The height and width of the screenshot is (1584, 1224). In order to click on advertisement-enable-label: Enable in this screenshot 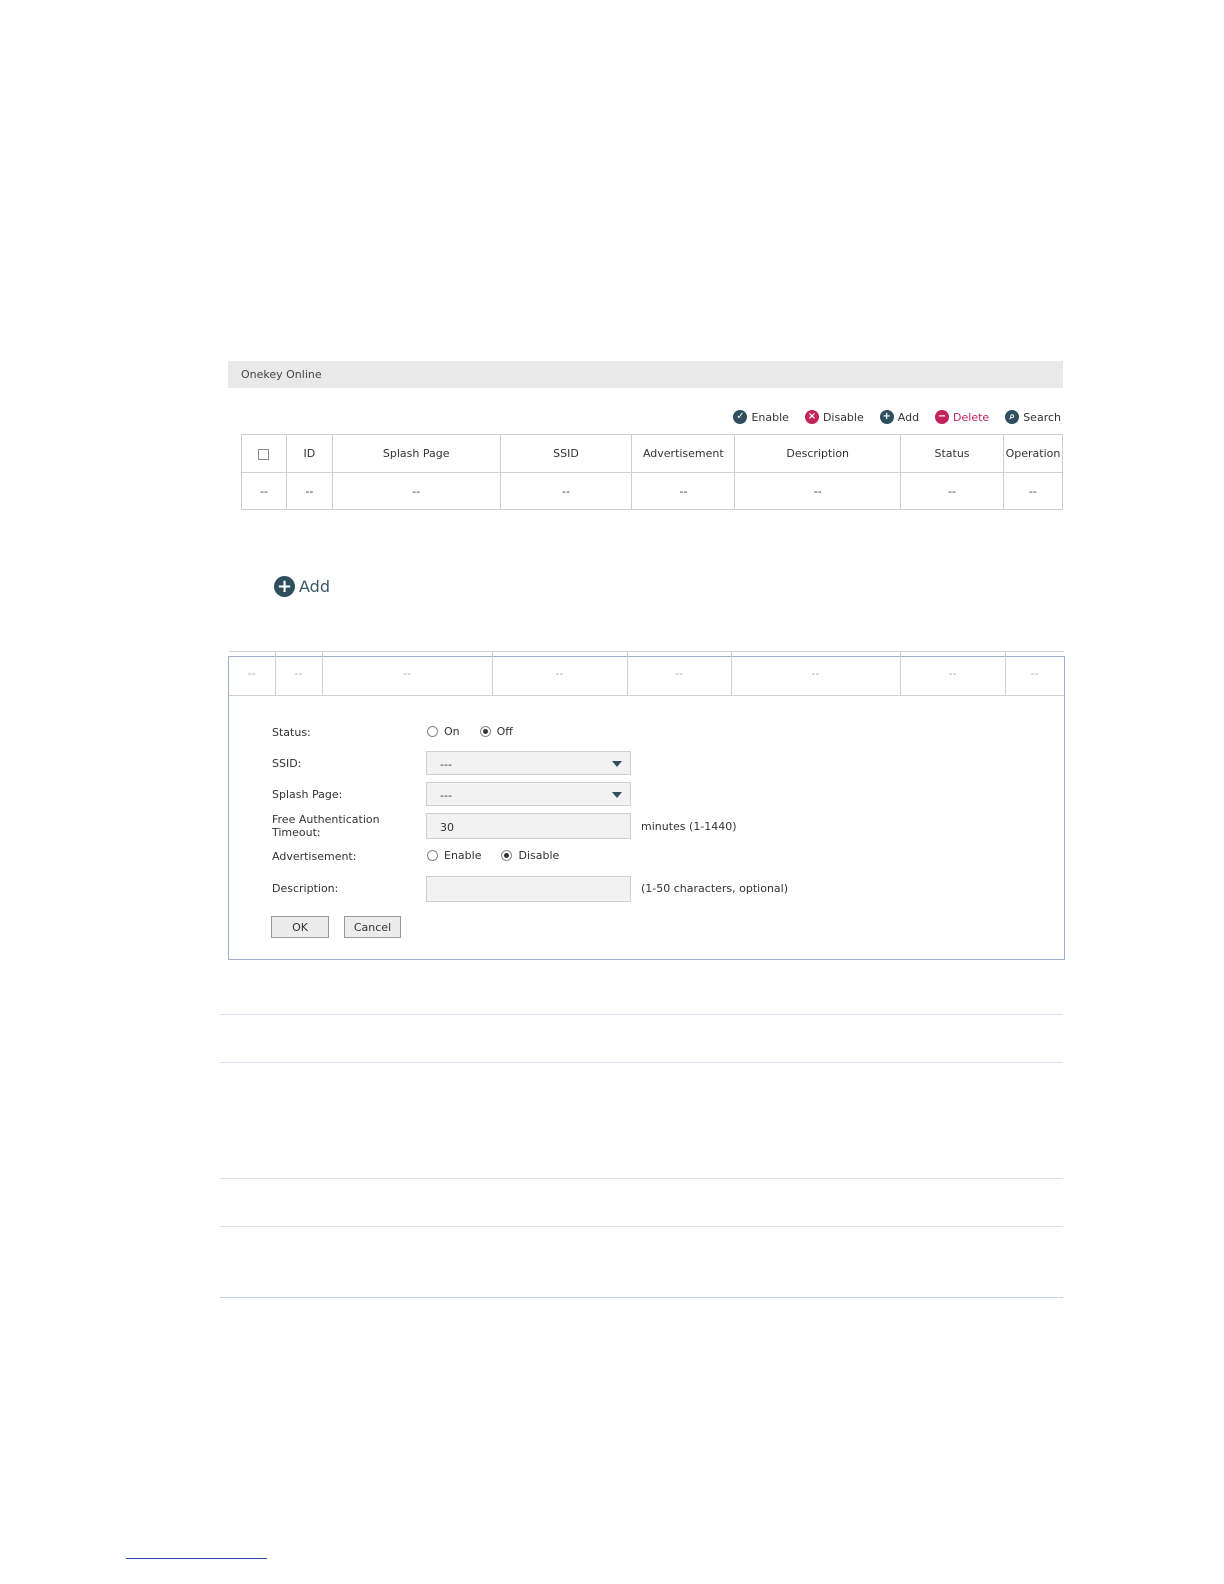, I will do `click(463, 855)`.